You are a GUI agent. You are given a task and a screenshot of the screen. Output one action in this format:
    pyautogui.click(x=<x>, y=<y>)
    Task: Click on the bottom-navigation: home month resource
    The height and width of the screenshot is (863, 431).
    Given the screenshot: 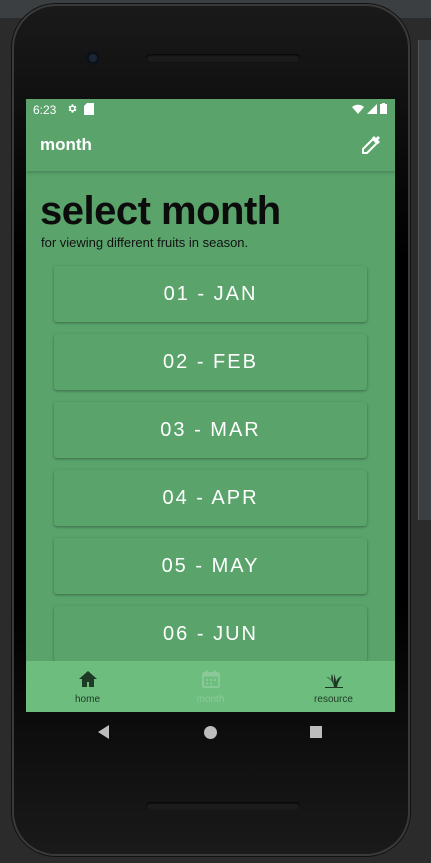 What is the action you would take?
    pyautogui.click(x=210, y=686)
    